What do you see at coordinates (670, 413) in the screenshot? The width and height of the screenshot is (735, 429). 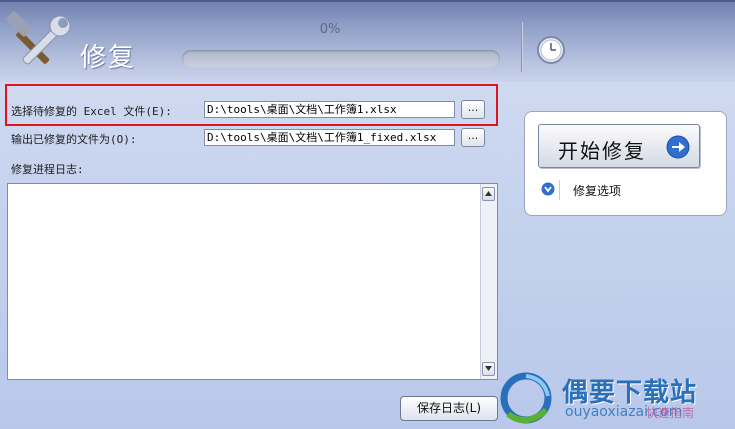 I see `watermark-slogan: 快速指南` at bounding box center [670, 413].